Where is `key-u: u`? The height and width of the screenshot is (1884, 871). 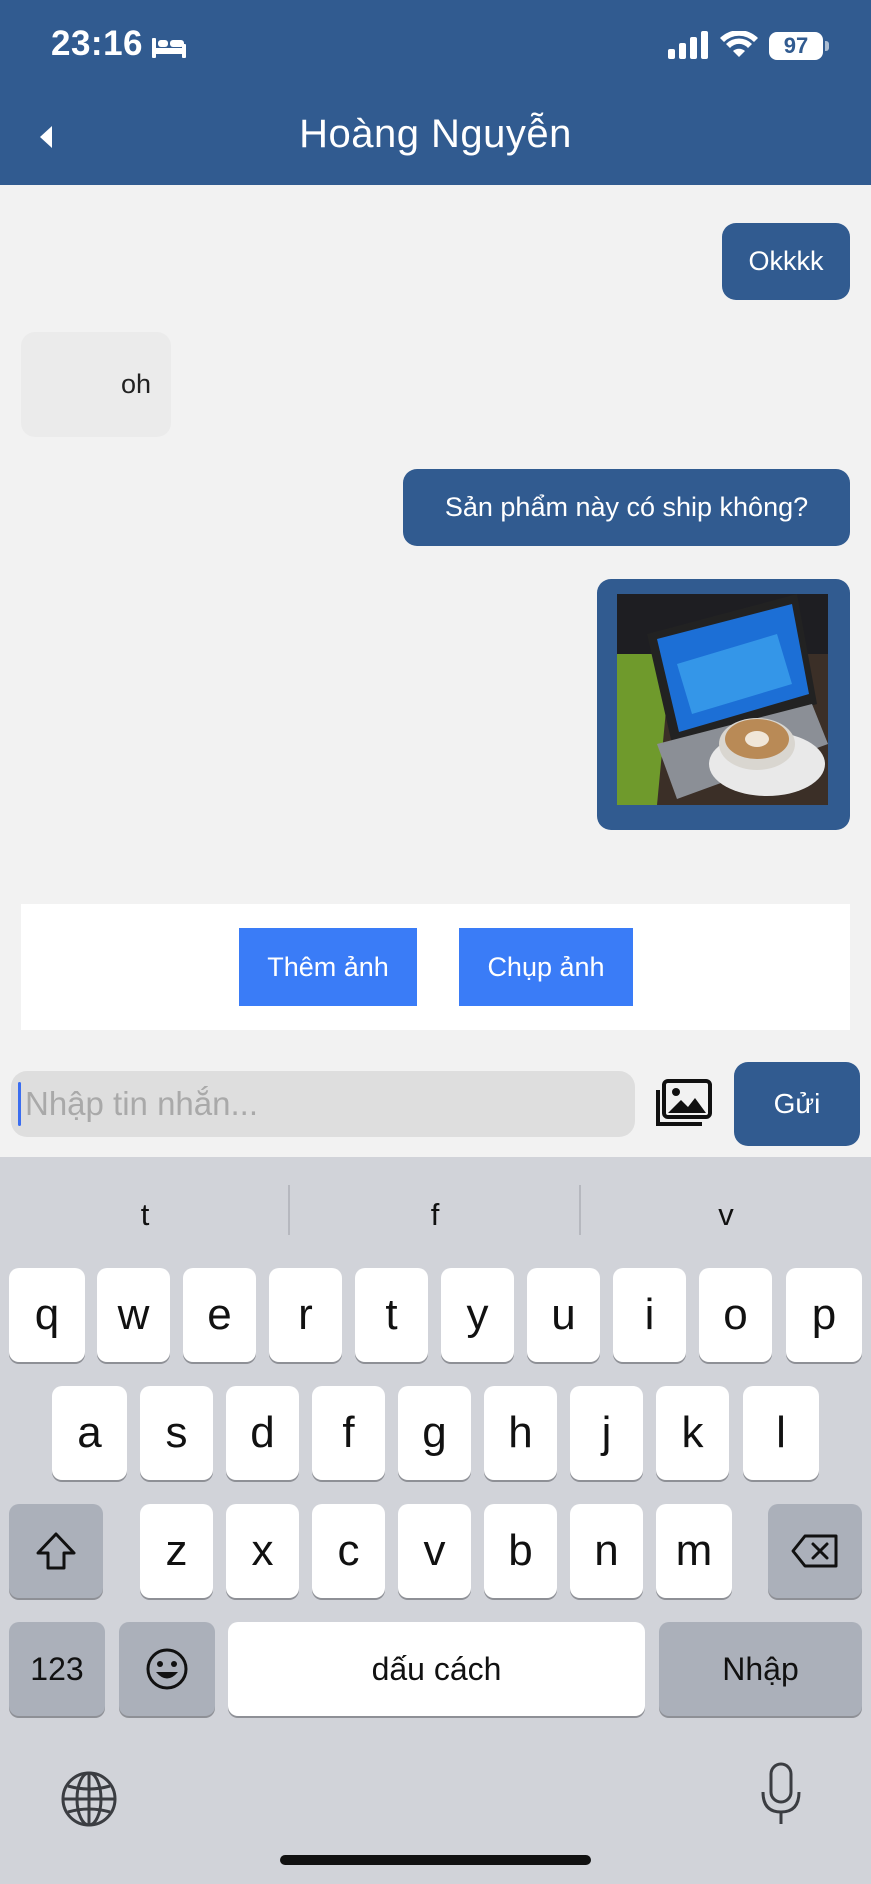 key-u: u is located at coordinates (563, 1315).